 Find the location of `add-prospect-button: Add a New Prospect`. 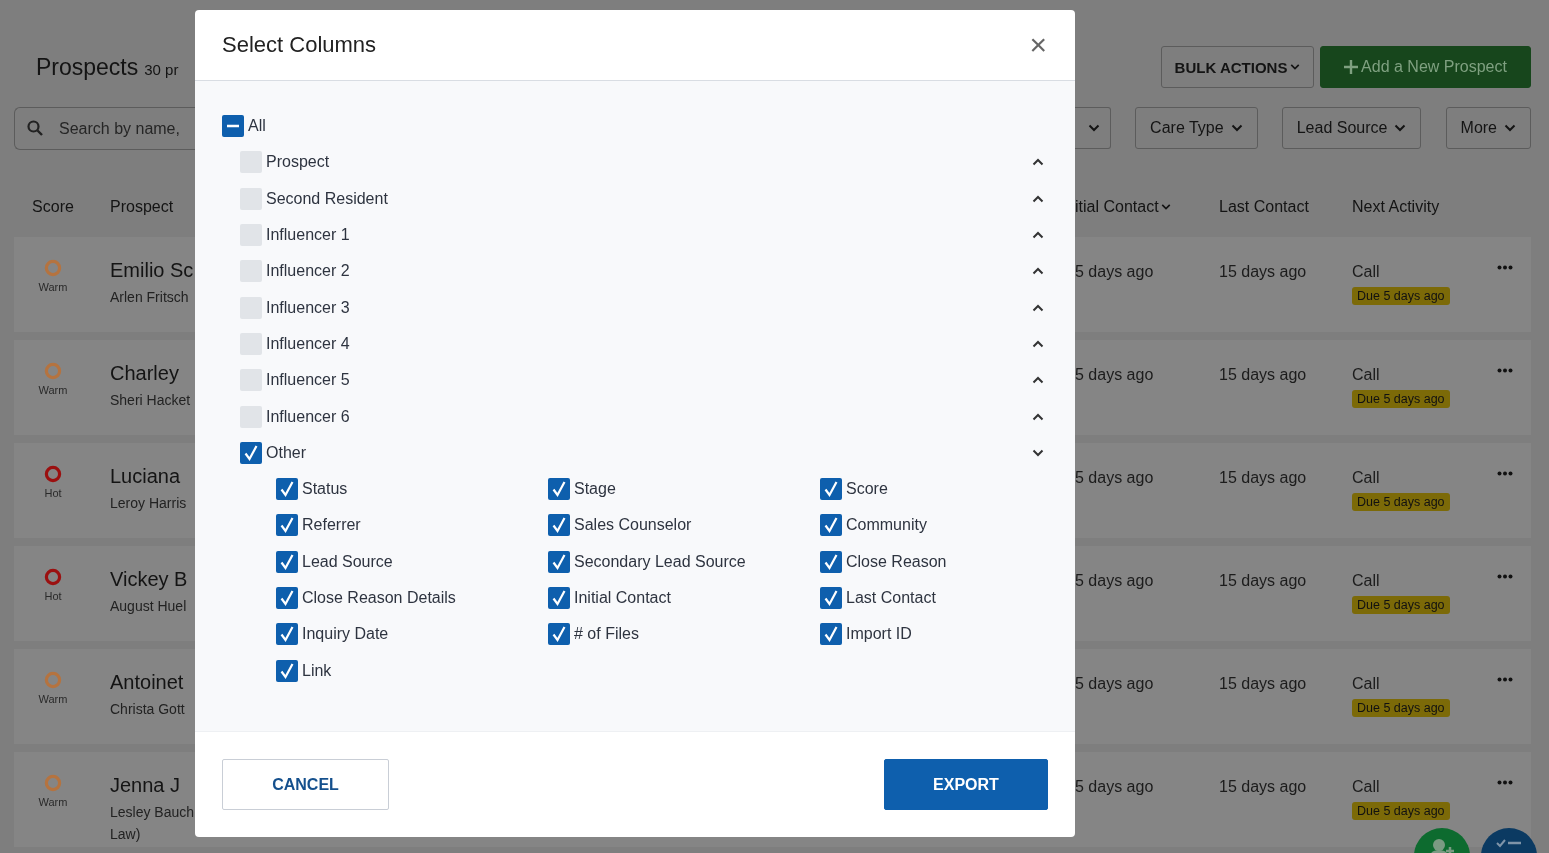

add-prospect-button: Add a New Prospect is located at coordinates (1425, 67).